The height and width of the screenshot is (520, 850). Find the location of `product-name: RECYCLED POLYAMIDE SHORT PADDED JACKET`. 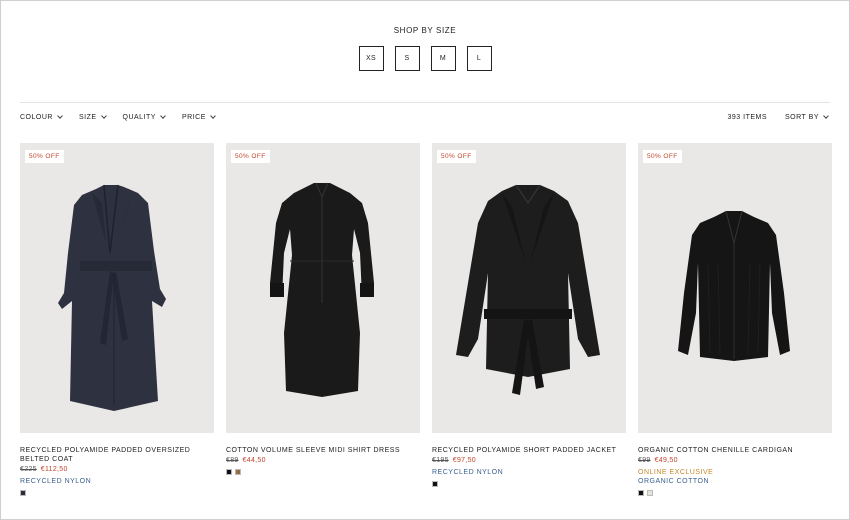

product-name: RECYCLED POLYAMIDE SHORT PADDED JACKET is located at coordinates (529, 450).